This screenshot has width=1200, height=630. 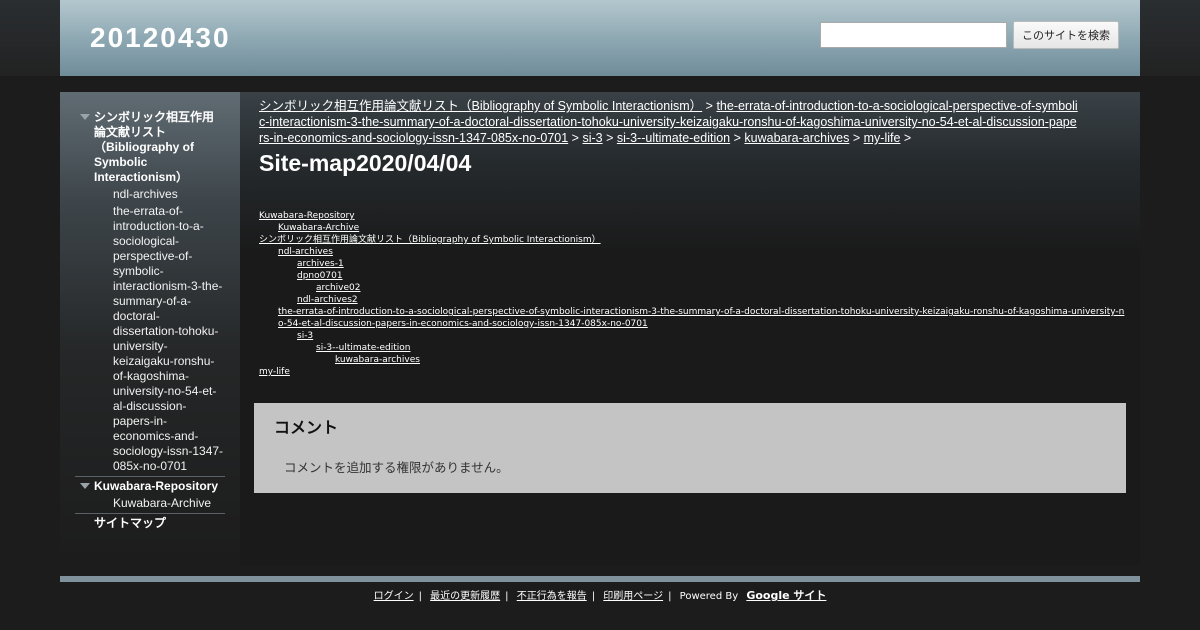 What do you see at coordinates (156, 486) in the screenshot?
I see `sidebar-item-label: Kuwabara-Repository` at bounding box center [156, 486].